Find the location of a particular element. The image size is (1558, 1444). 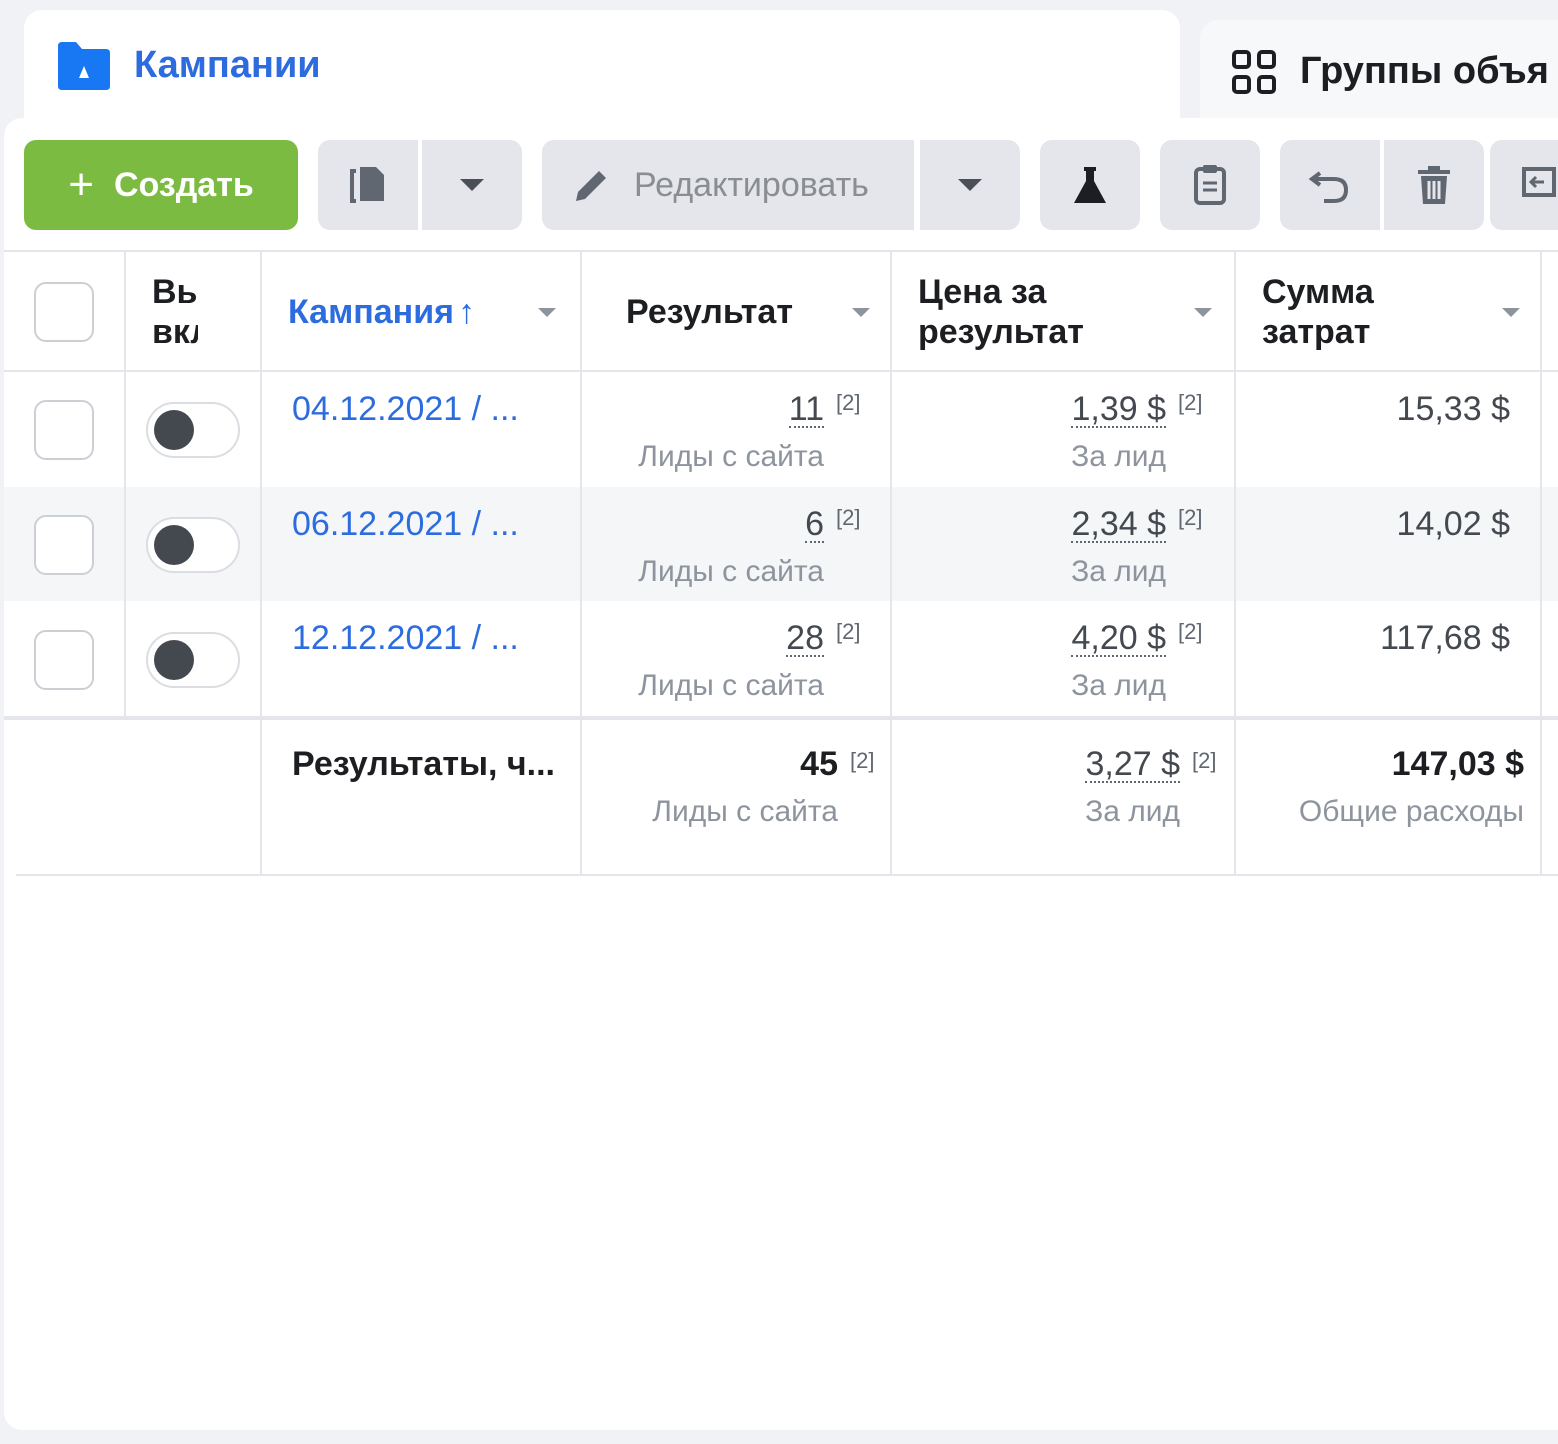

totals-cost-type: За лид is located at coordinates (1132, 811).